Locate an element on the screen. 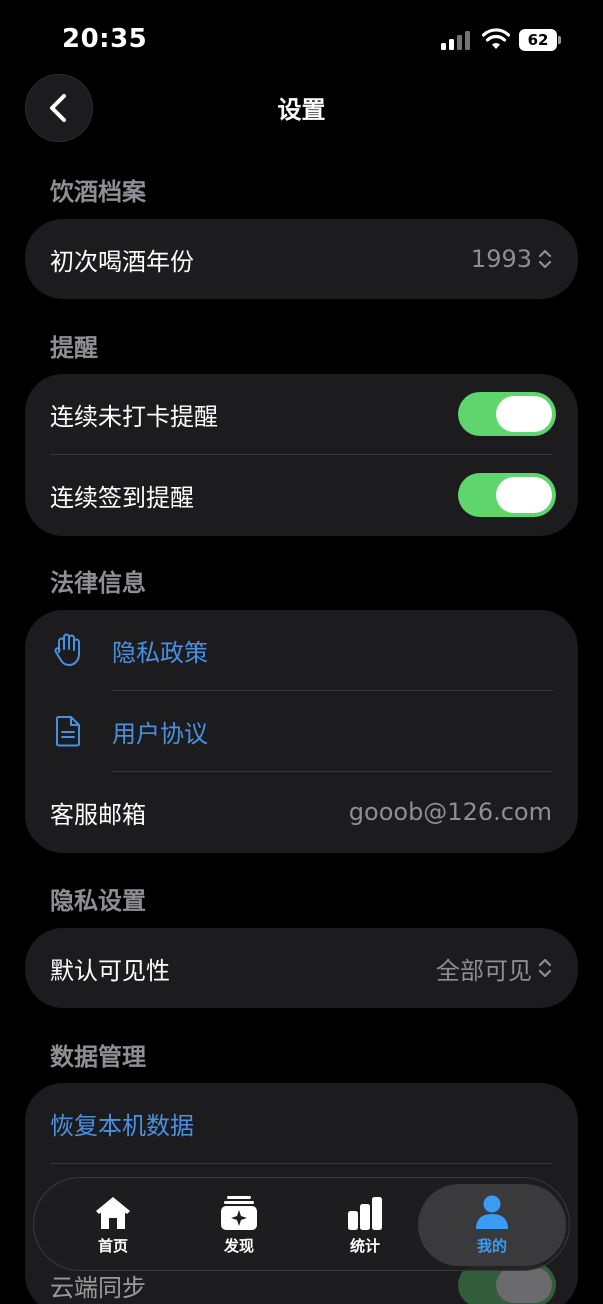 The image size is (603, 1304). battery-icon: 62 is located at coordinates (540, 40).